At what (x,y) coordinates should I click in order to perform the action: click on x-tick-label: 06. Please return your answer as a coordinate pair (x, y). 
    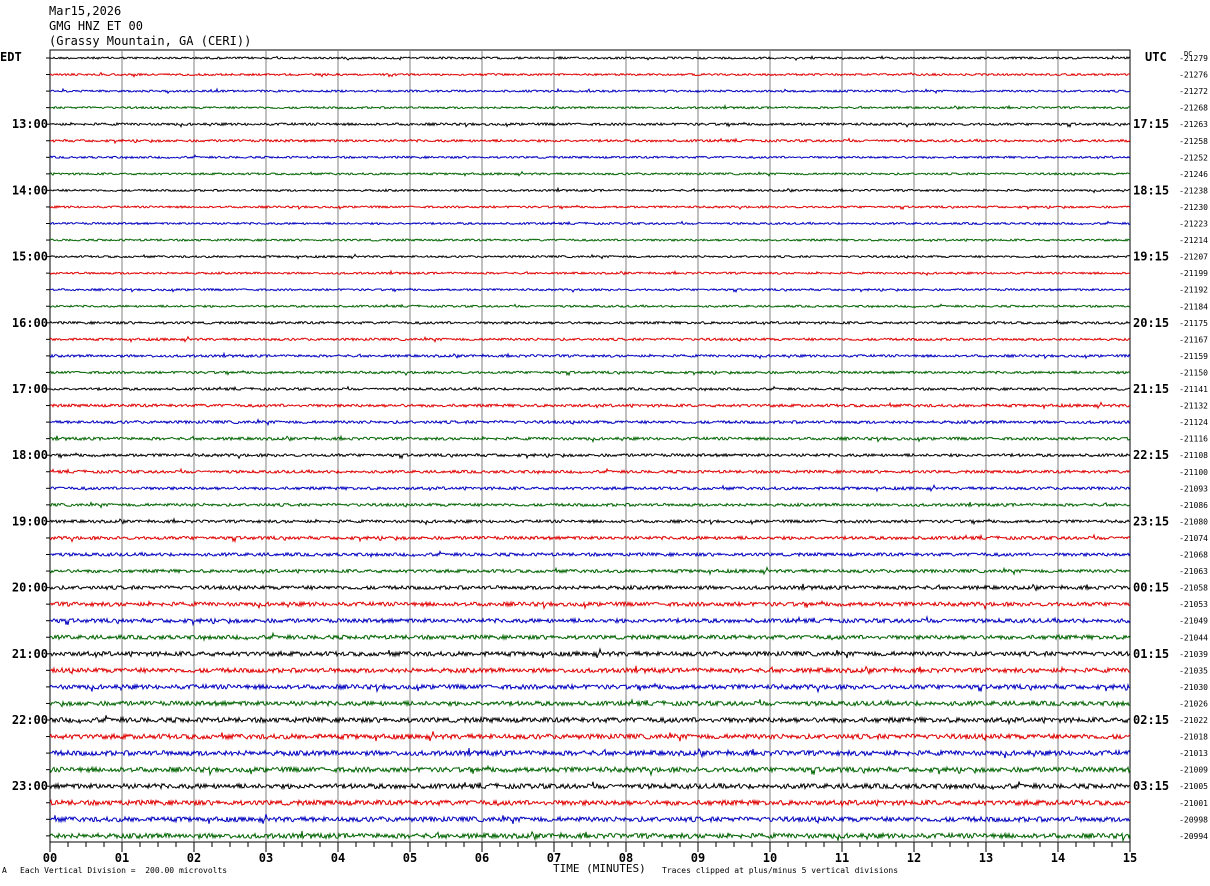
    Looking at the image, I should click on (482, 858).